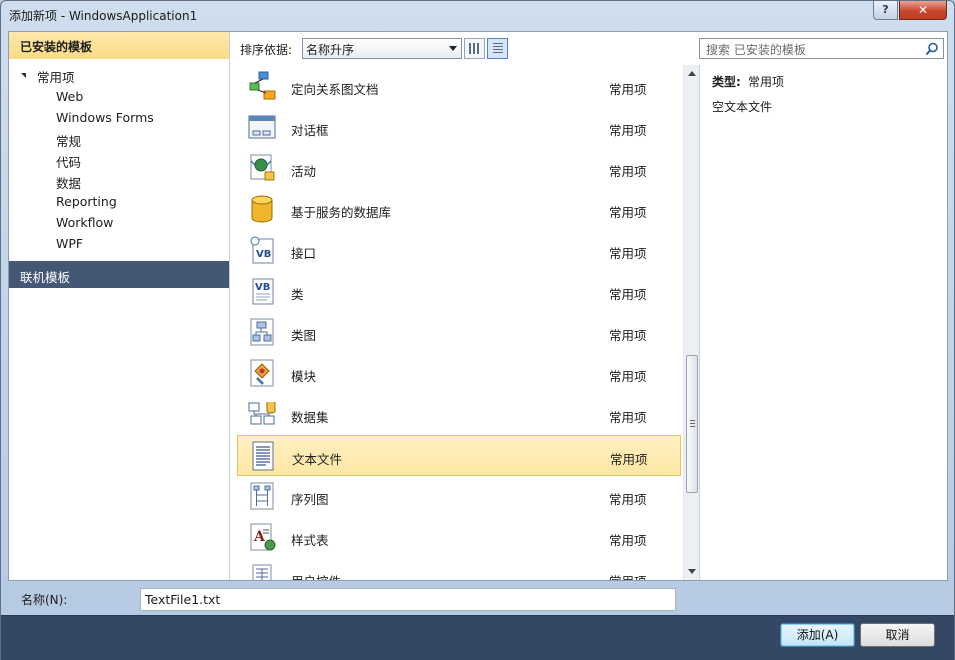 The image size is (955, 660). Describe the element at coordinates (766, 82) in the screenshot. I see `type-value: 常用项` at that location.